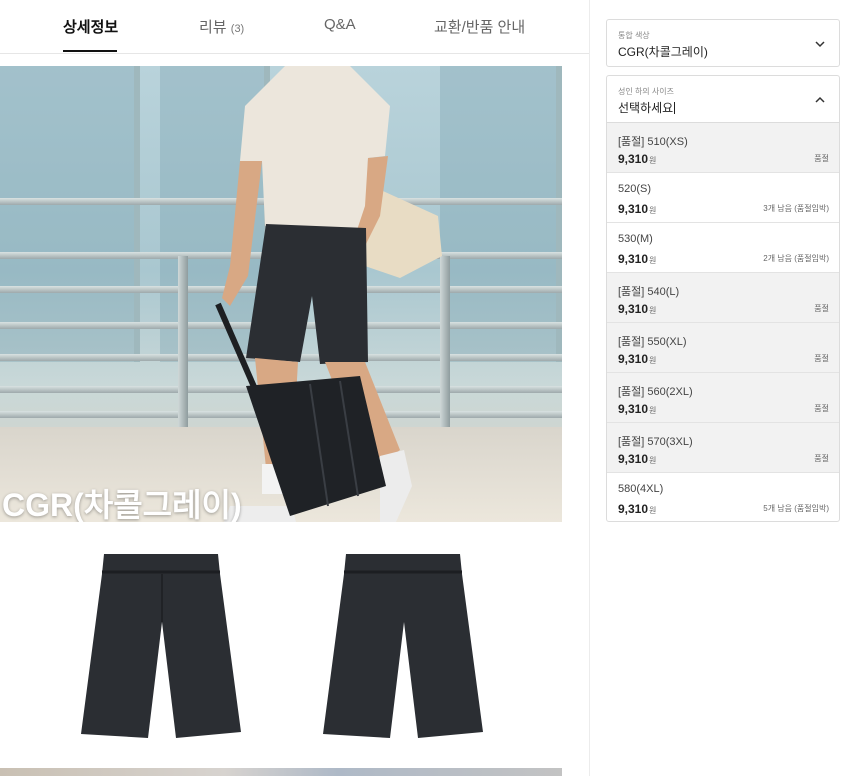 This screenshot has width=862, height=776. Describe the element at coordinates (820, 44) in the screenshot. I see `chevron-down-icon` at that location.